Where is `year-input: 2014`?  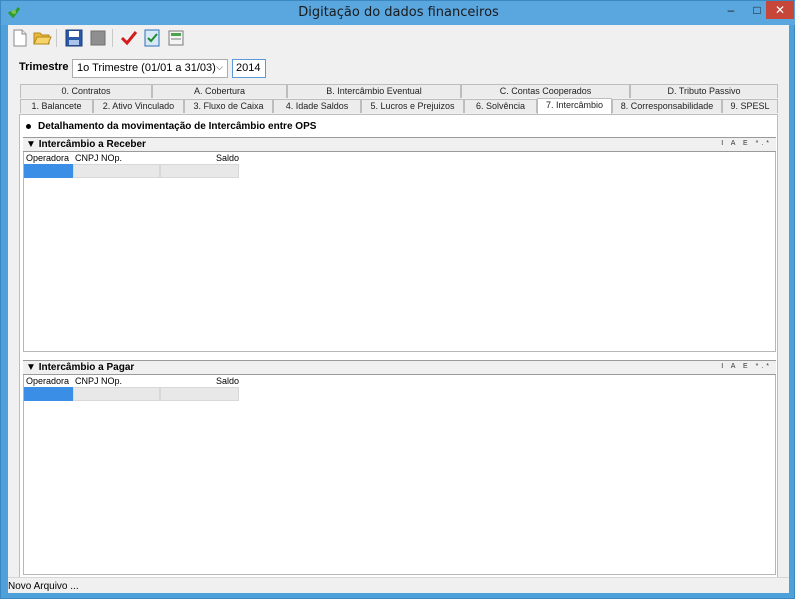 year-input: 2014 is located at coordinates (249, 68).